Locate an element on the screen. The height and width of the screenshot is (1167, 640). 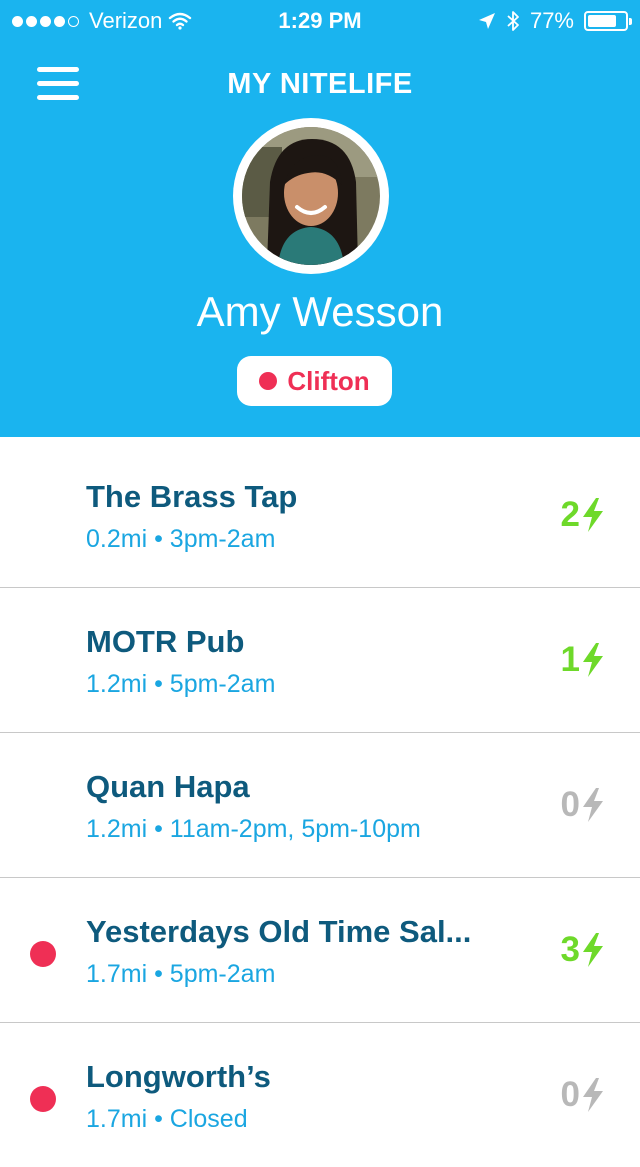
venue-hours: 3pm-2am is located at coordinates (222, 539).